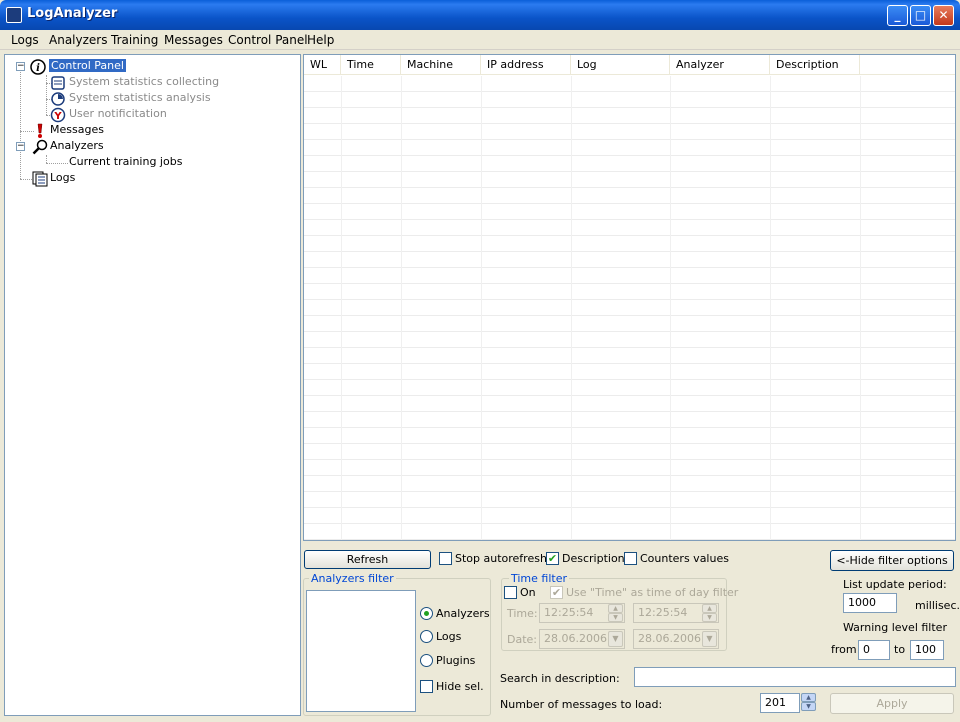 Image resolution: width=960 pixels, height=722 pixels. Describe the element at coordinates (367, 559) in the screenshot. I see `refresh-button: Refresh` at that location.